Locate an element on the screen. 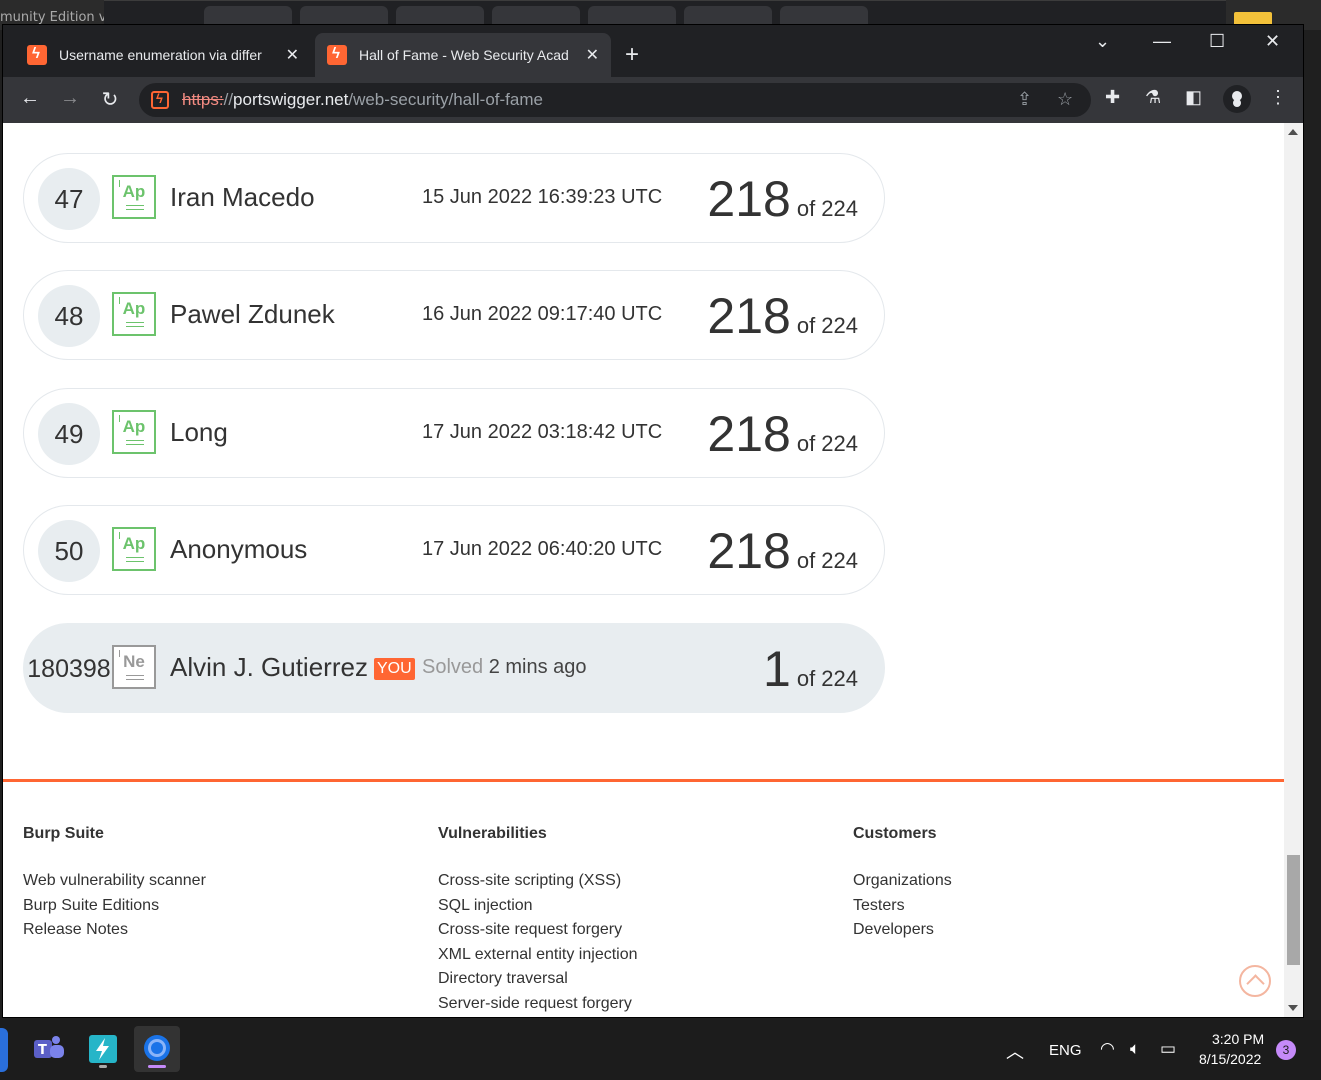 The image size is (1321, 1080). scroll-down-arrow-icon is located at coordinates (1293, 1008).